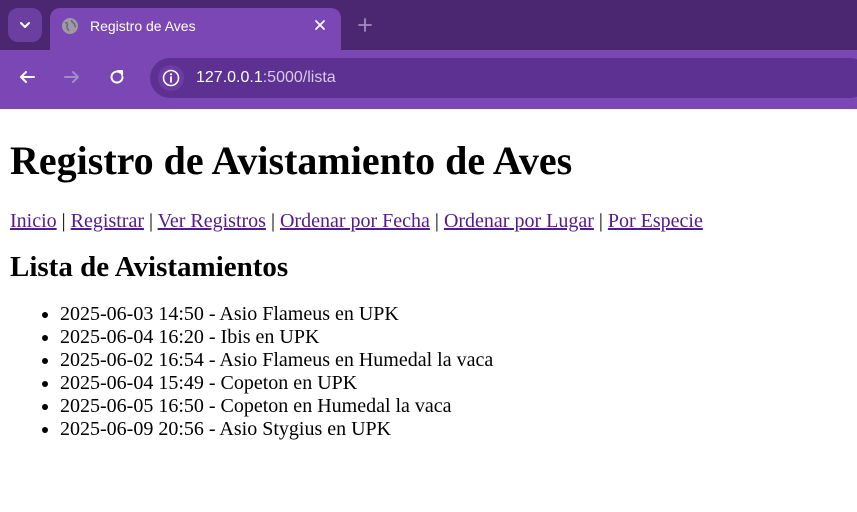  Describe the element at coordinates (355, 221) in the screenshot. I see `nav-link-ordenar-fecha: Ordenar por Fecha` at that location.